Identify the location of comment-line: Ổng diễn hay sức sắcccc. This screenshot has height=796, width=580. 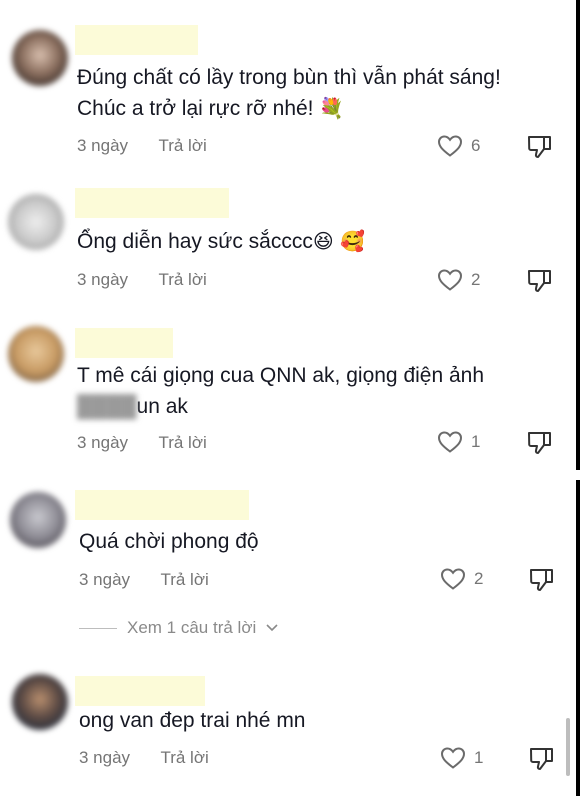
(195, 241).